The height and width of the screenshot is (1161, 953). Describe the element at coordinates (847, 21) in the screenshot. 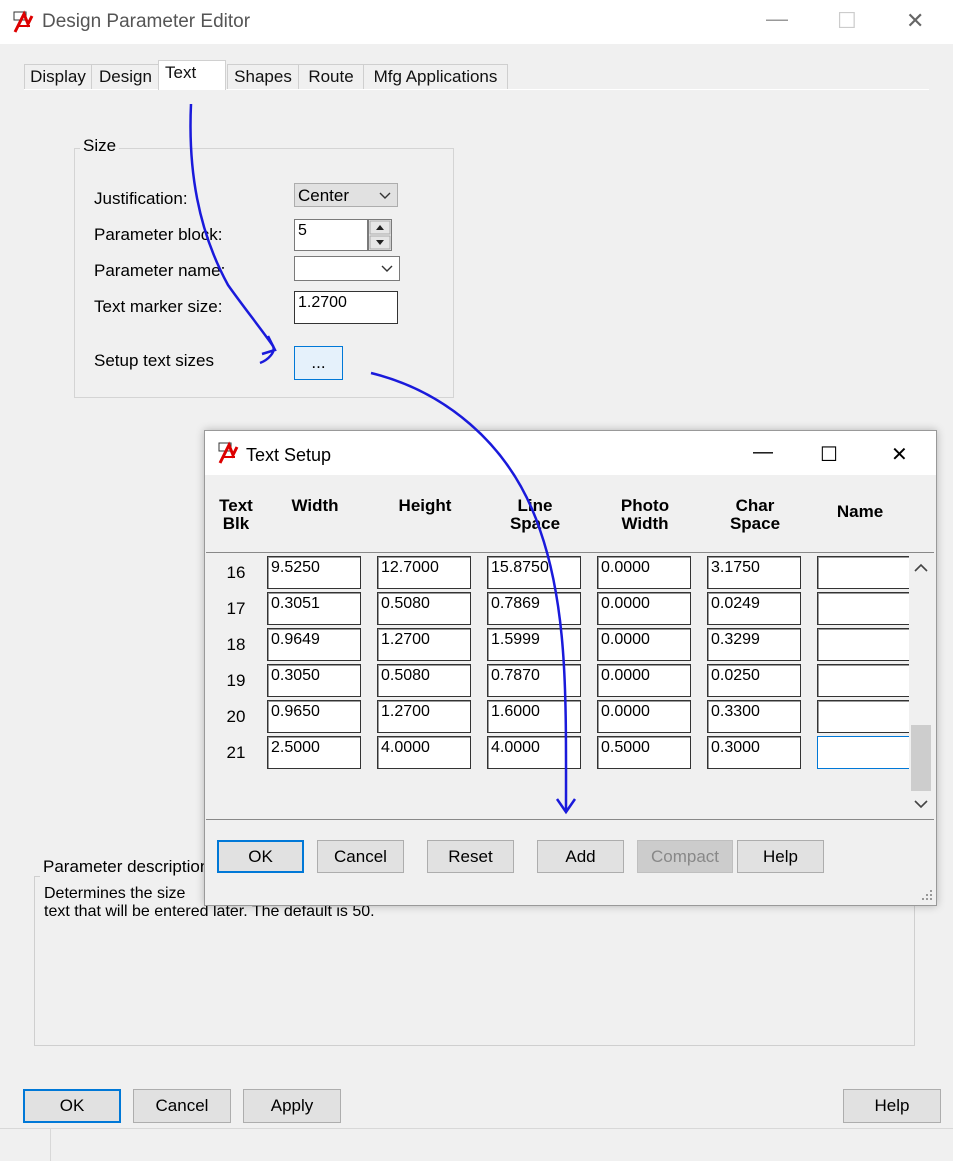

I see `maximize-button: ☐` at that location.